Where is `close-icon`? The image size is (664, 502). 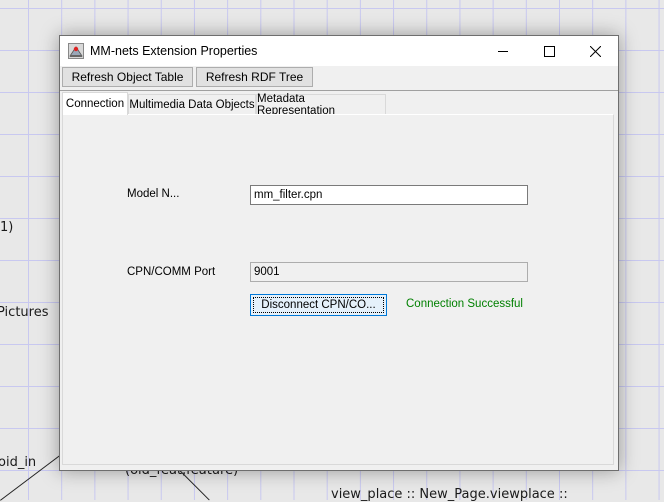
close-icon is located at coordinates (595, 51).